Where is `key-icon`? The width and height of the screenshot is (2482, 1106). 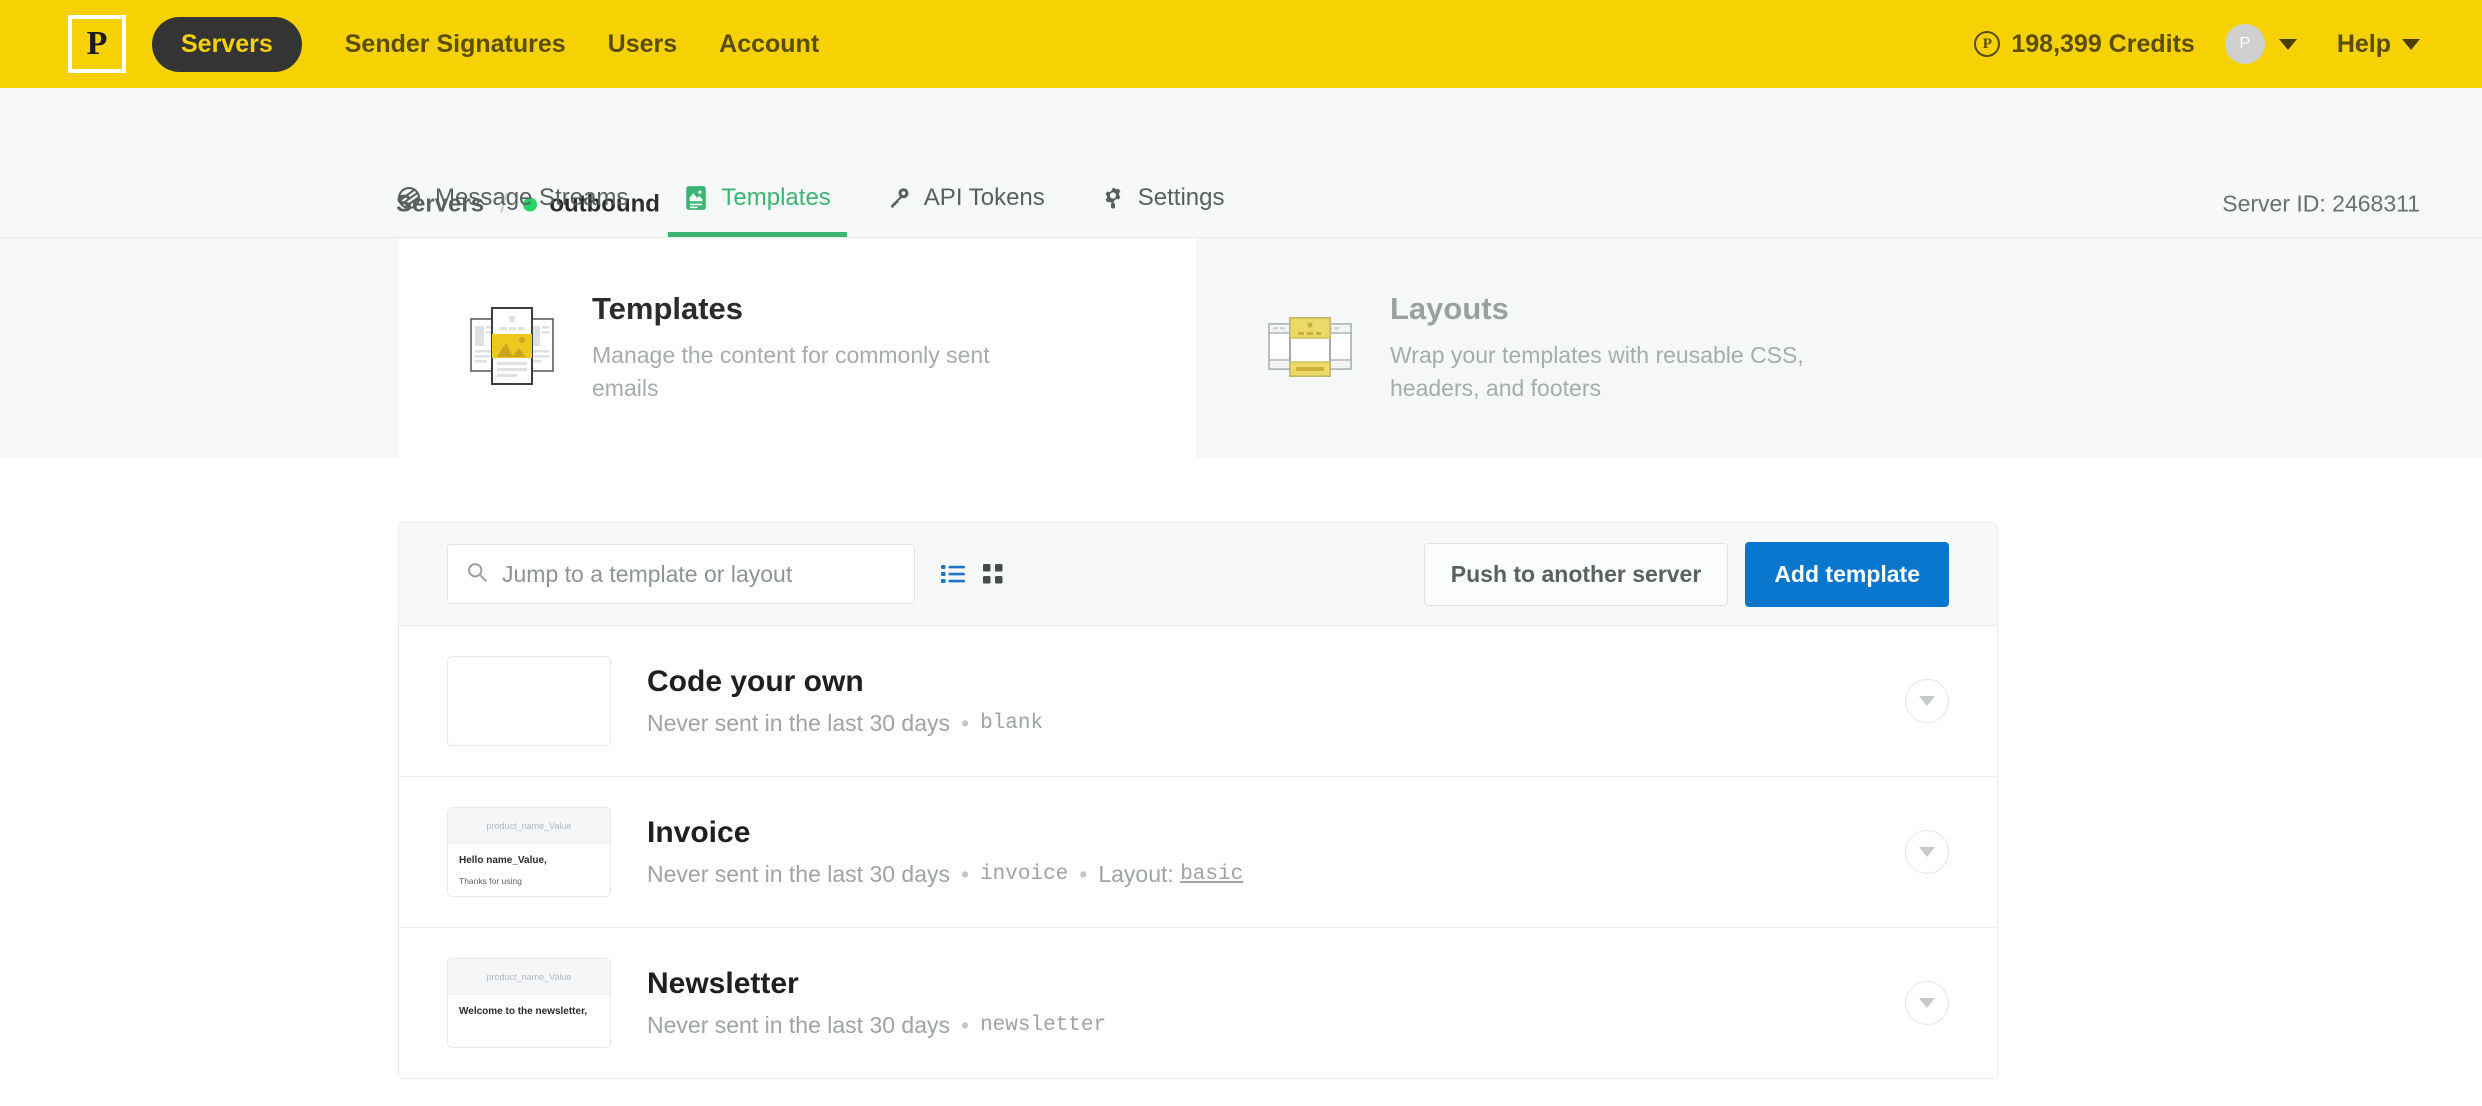
key-icon is located at coordinates (899, 198).